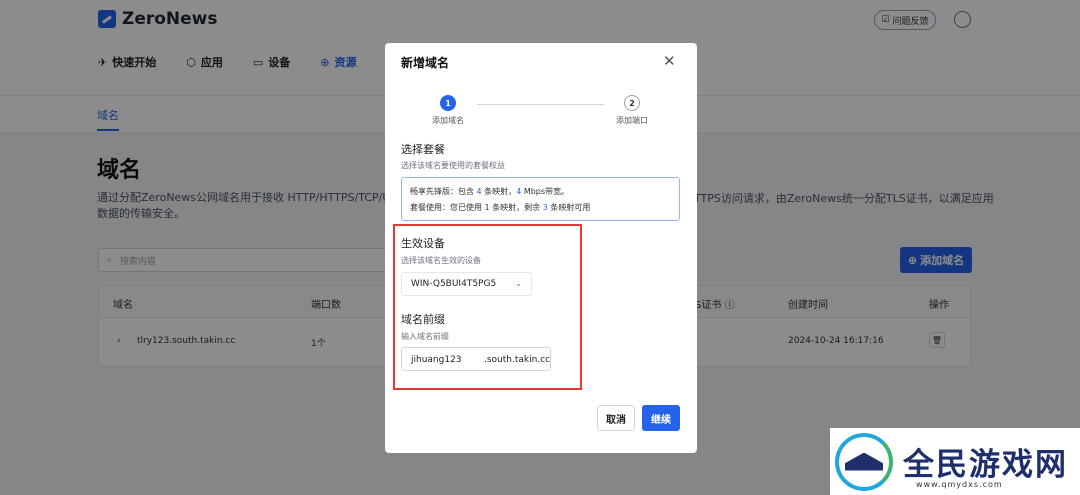 The width and height of the screenshot is (1080, 495). I want to click on plan-title: 选择套餐, so click(423, 149).